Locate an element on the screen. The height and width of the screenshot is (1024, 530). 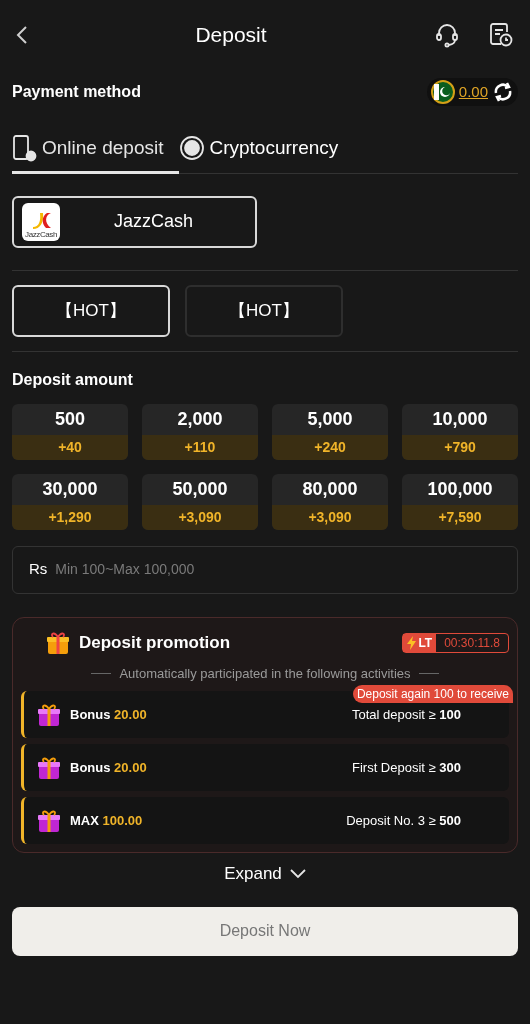
amount-option: 2,000 +110 is located at coordinates (200, 431).